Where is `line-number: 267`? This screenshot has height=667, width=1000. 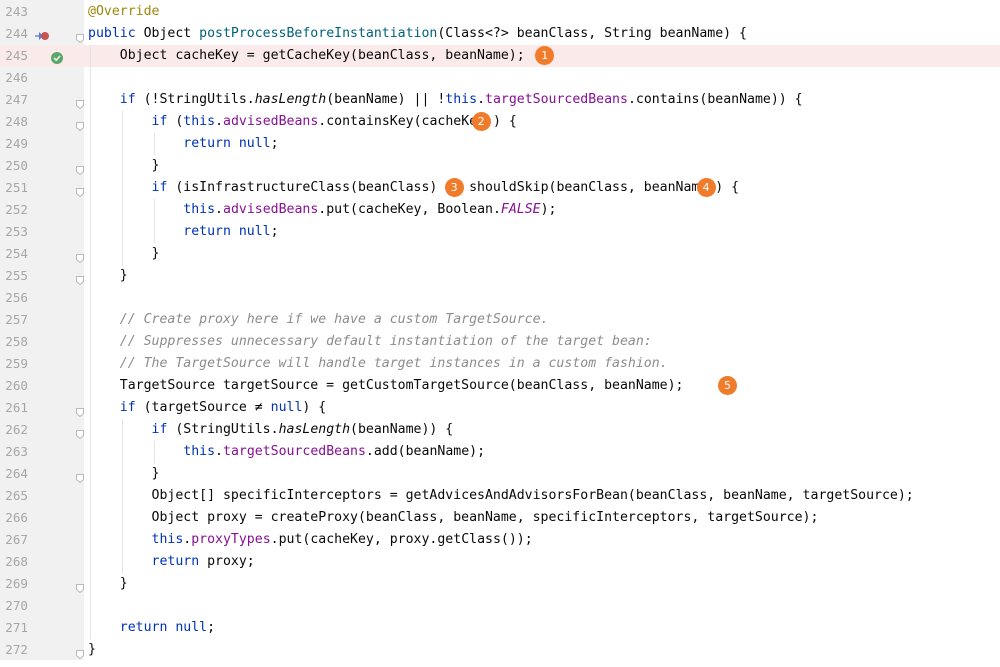 line-number: 267 is located at coordinates (14, 540).